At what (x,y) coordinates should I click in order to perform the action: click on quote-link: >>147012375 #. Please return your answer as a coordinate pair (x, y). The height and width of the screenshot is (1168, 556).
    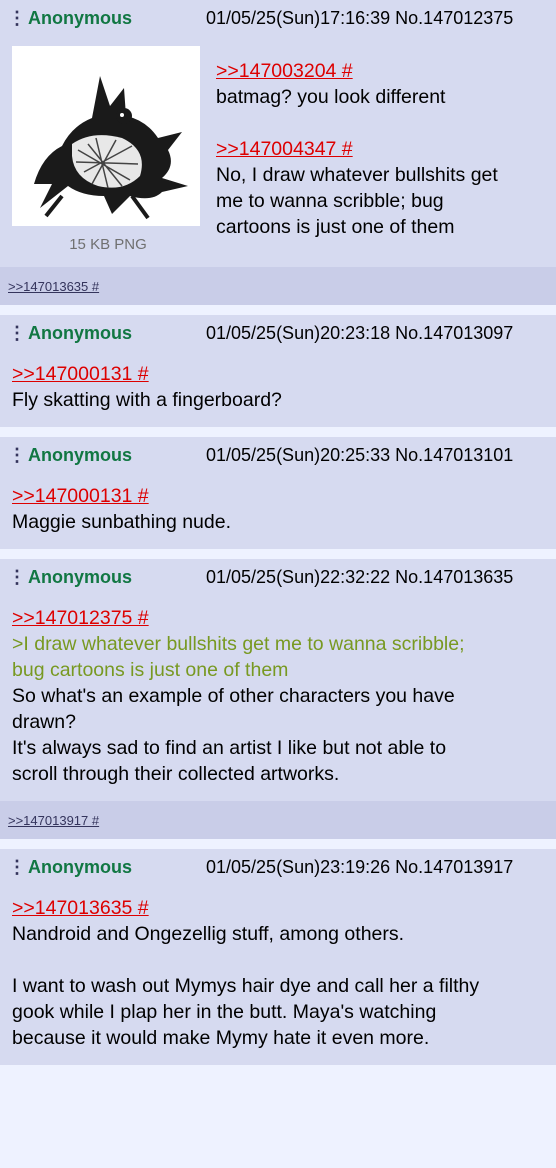
    Looking at the image, I should click on (278, 618).